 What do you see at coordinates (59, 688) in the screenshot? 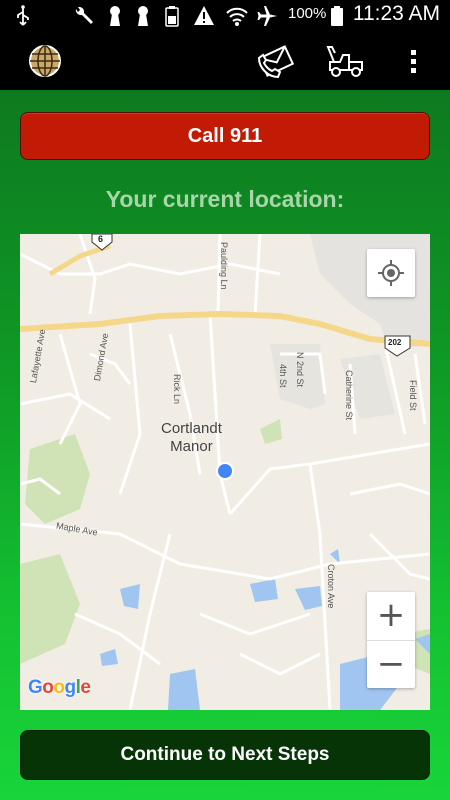
I see `google-logo: Google` at bounding box center [59, 688].